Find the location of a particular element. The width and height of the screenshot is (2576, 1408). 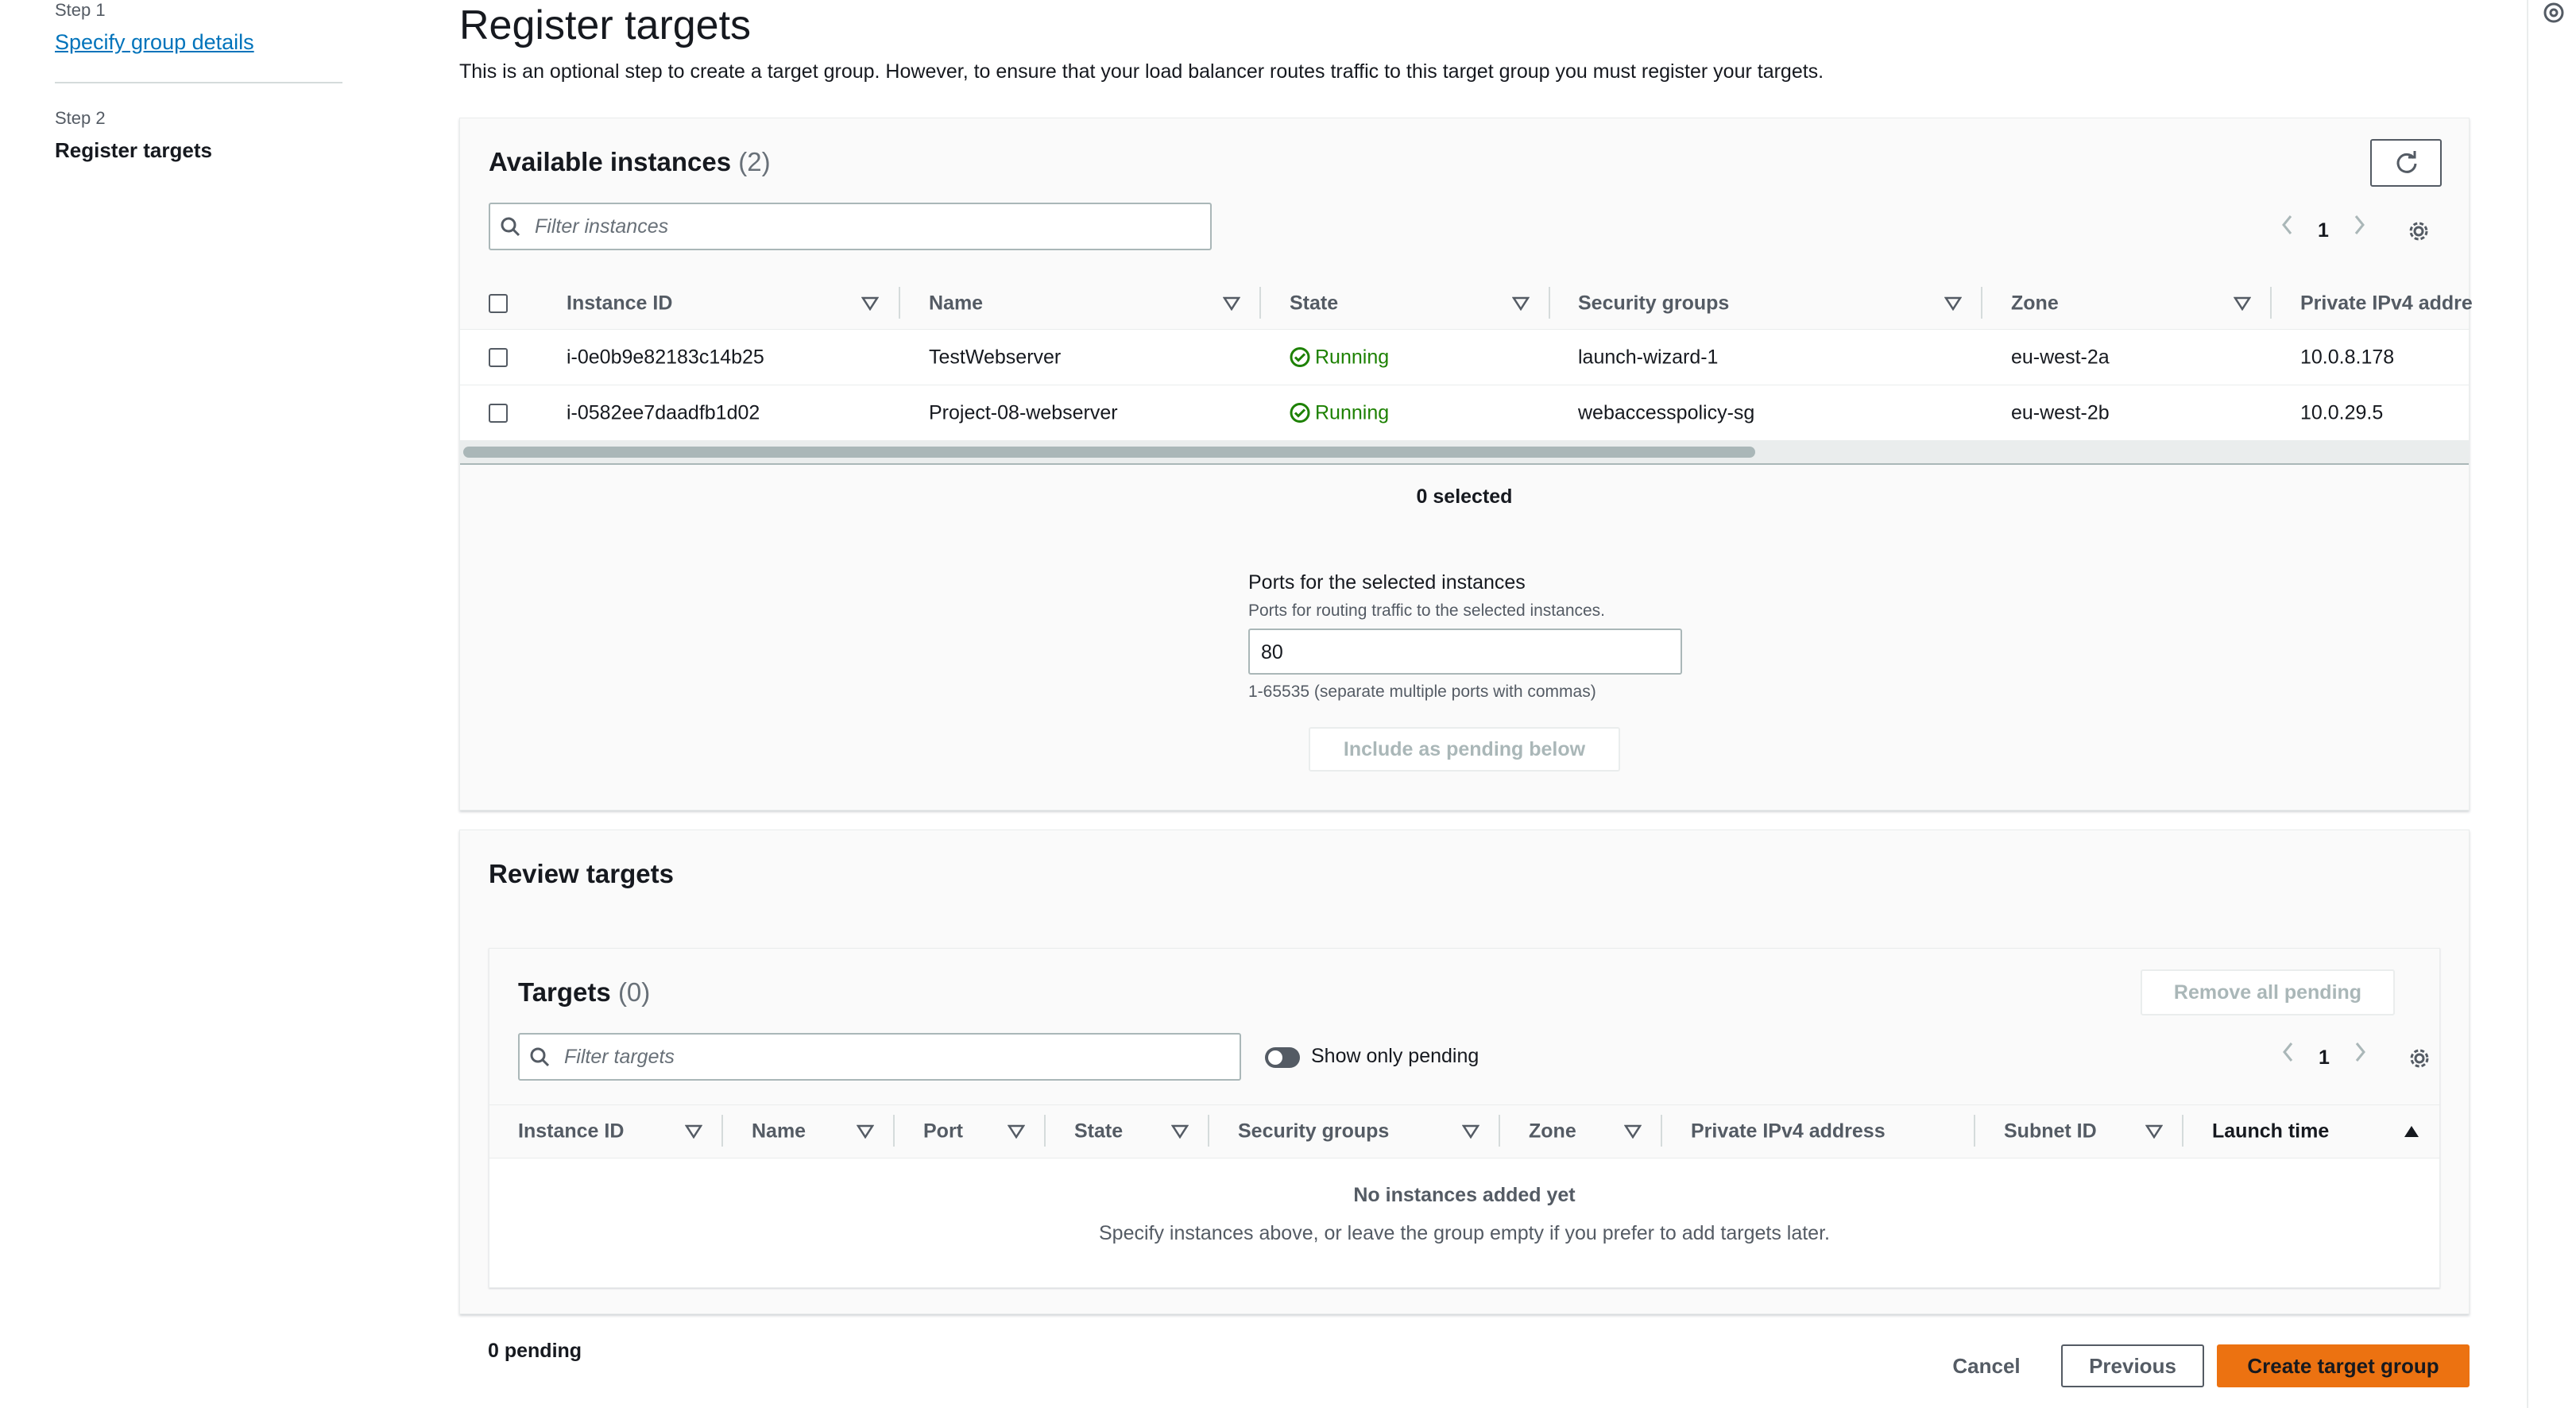

instance-id-cell: i-0582ee7daadfb1d02 is located at coordinates (663, 412).